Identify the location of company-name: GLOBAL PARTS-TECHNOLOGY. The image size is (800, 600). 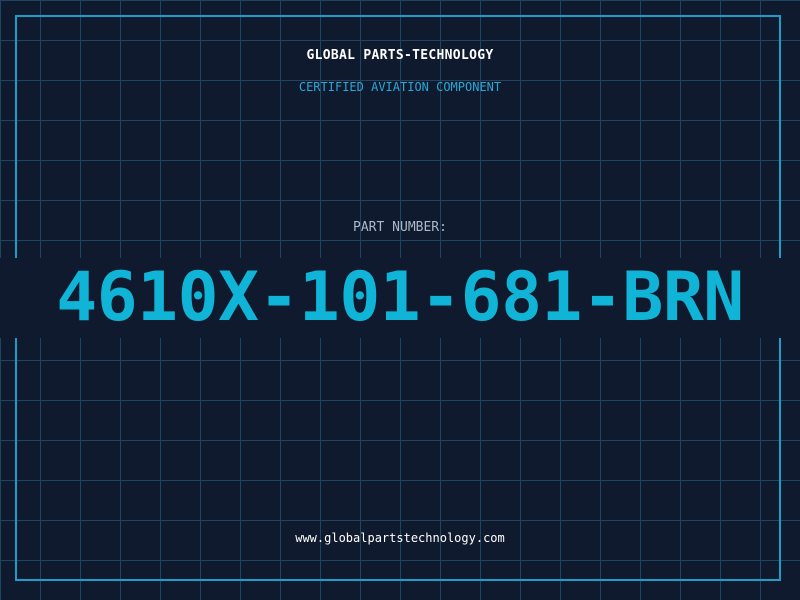
(400, 55).